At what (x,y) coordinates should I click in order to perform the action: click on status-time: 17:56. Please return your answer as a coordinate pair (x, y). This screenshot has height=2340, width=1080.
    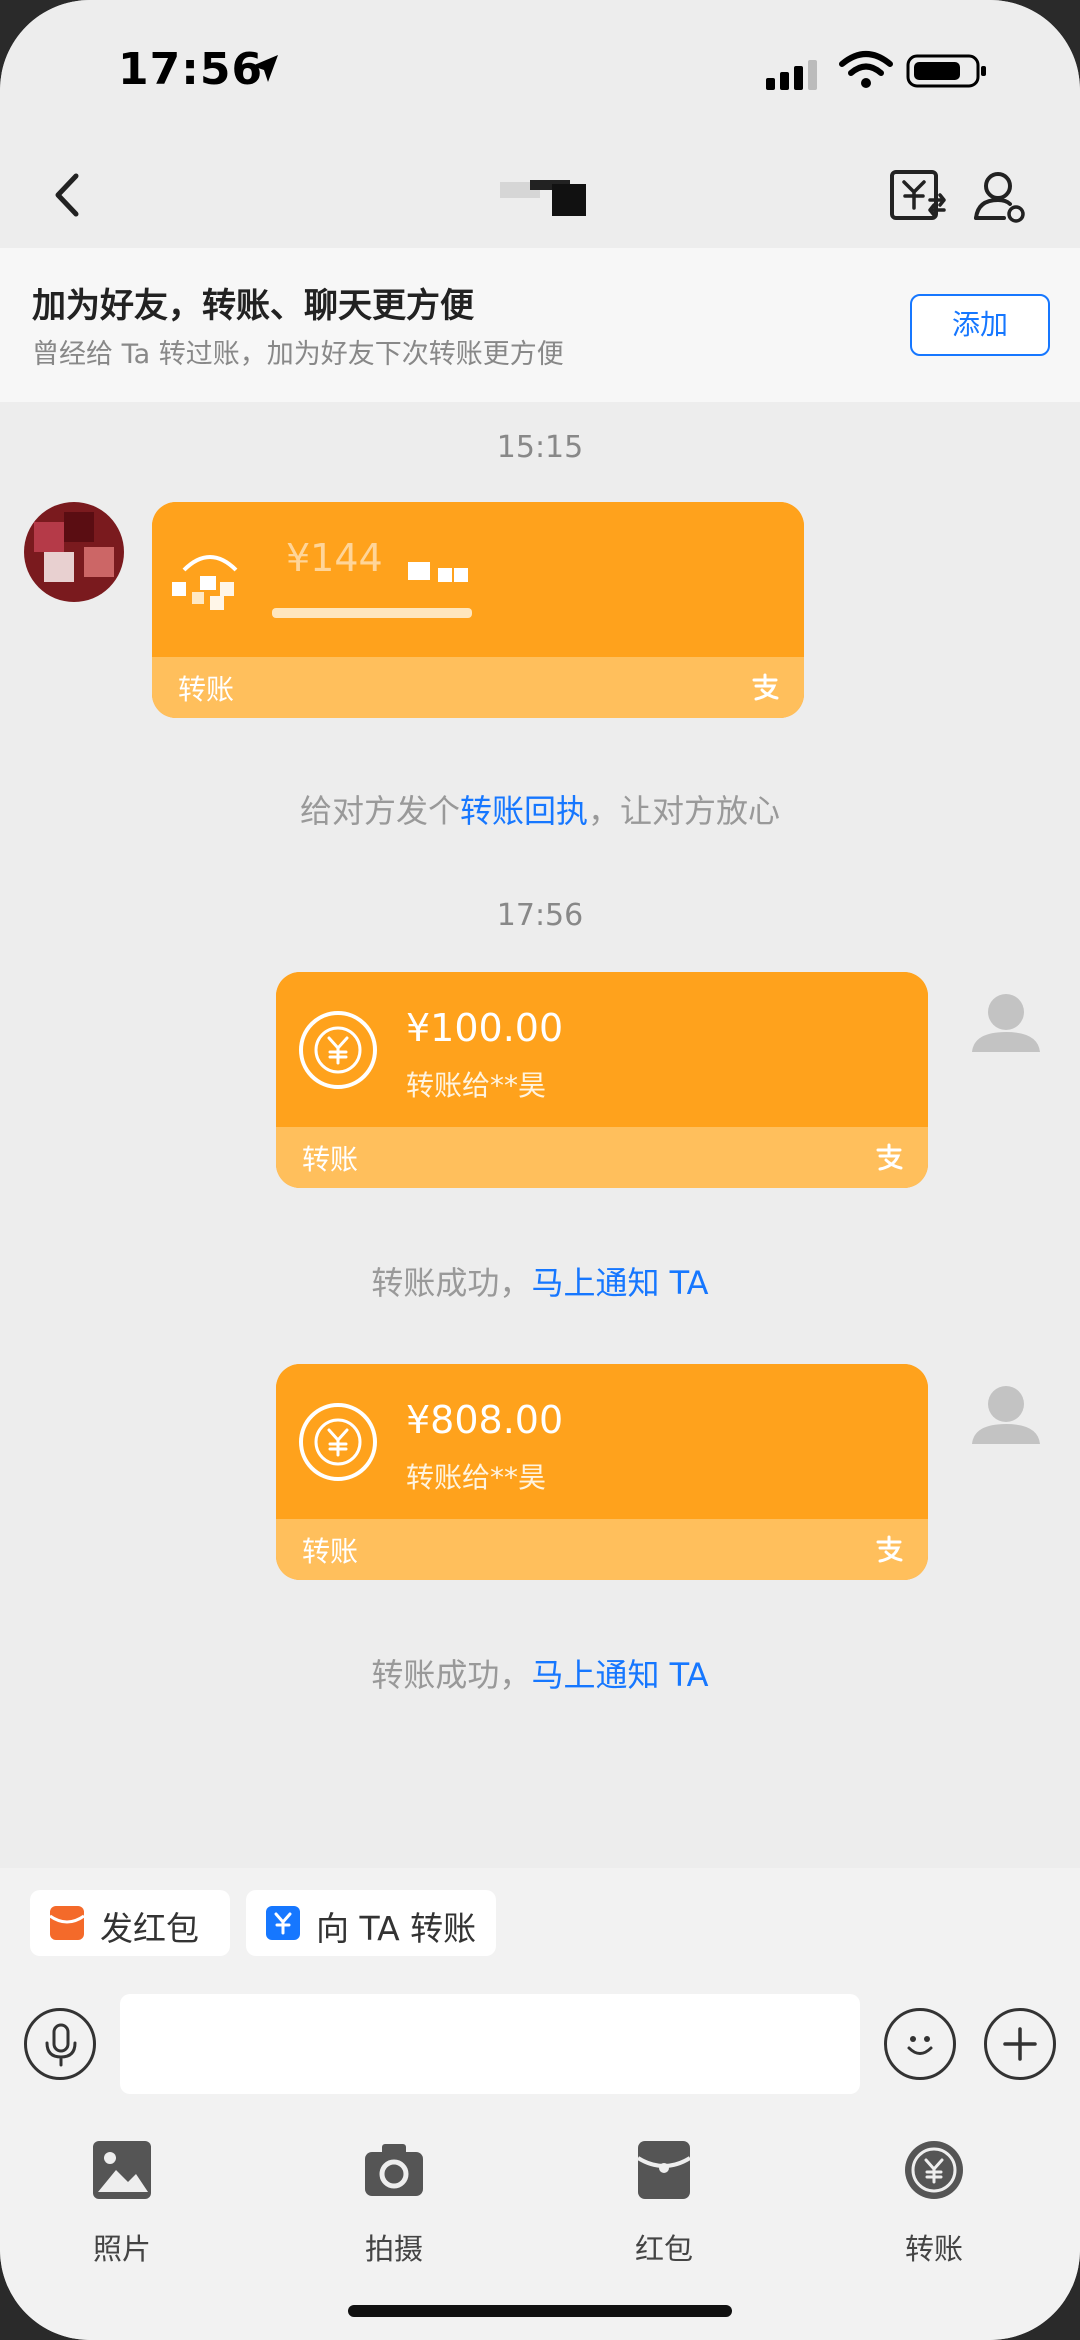
    Looking at the image, I should click on (191, 69).